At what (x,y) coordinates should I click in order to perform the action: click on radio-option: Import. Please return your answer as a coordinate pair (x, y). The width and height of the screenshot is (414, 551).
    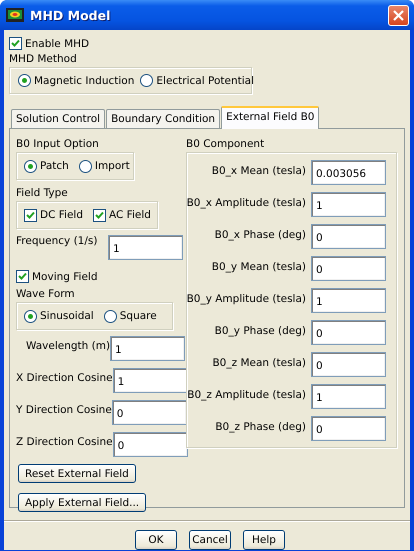
    Looking at the image, I should click on (104, 166).